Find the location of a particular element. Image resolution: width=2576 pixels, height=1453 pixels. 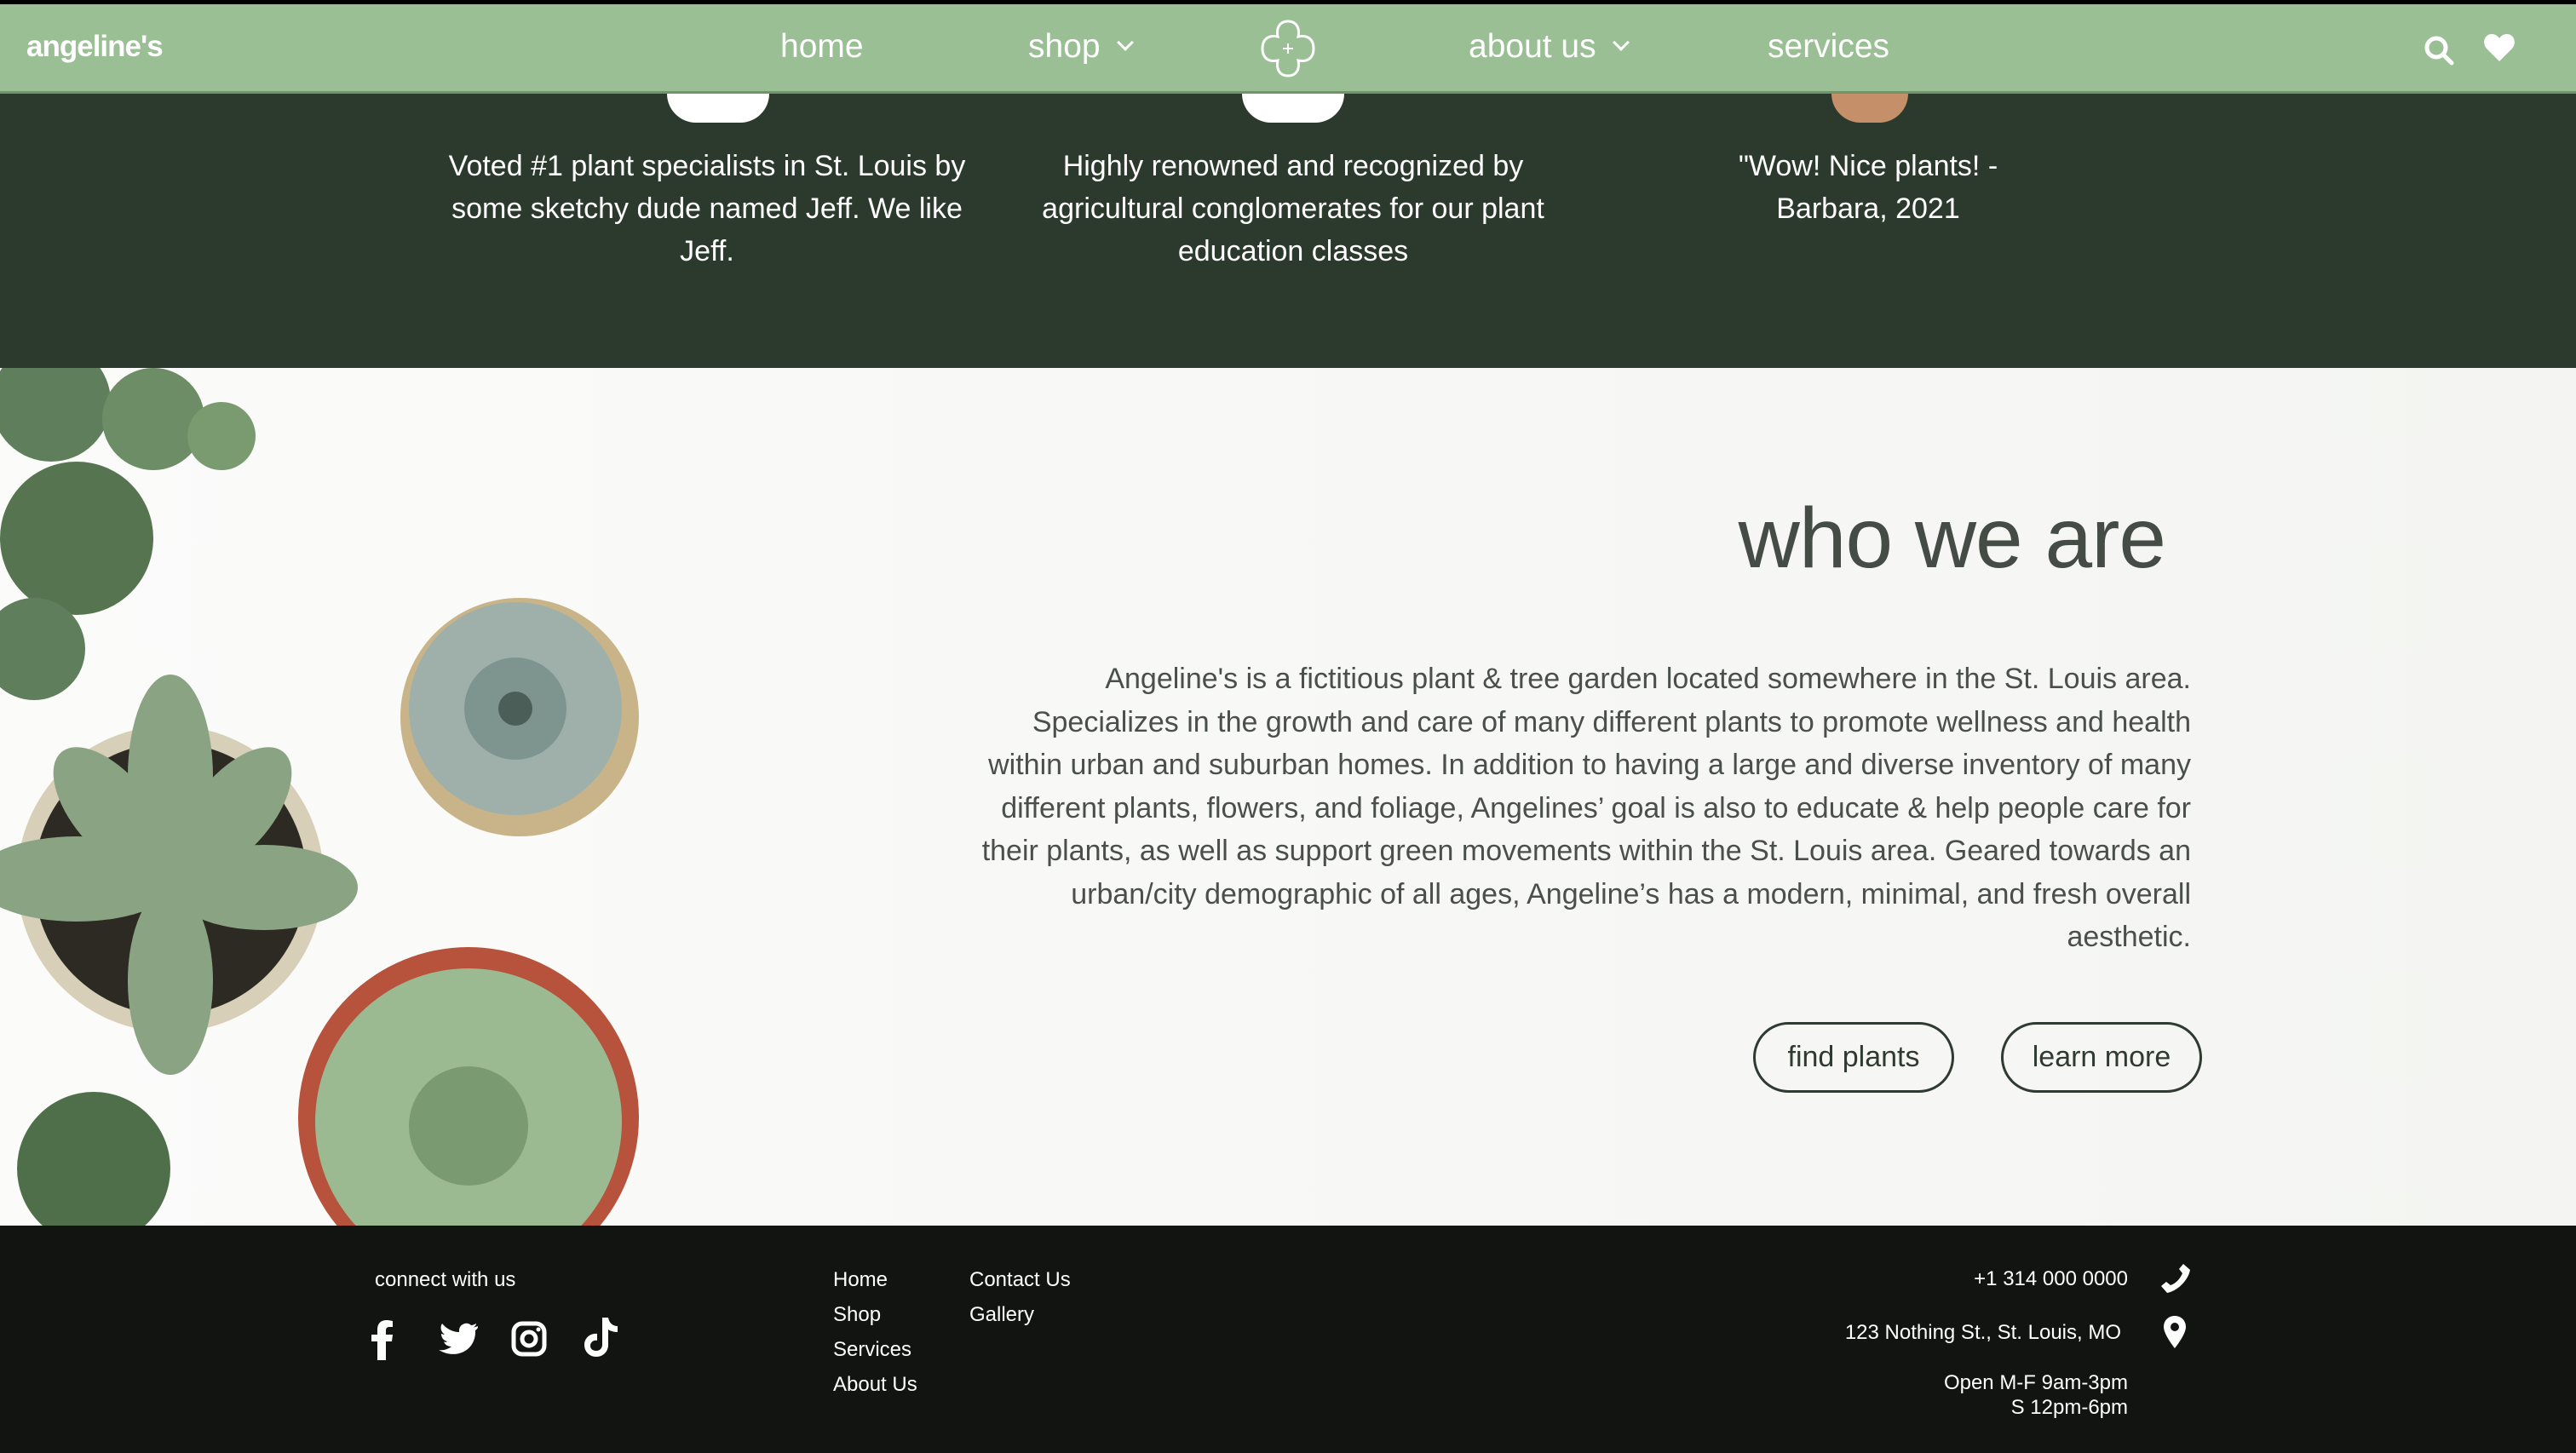

nav-about-us: about us is located at coordinates (1550, 47).